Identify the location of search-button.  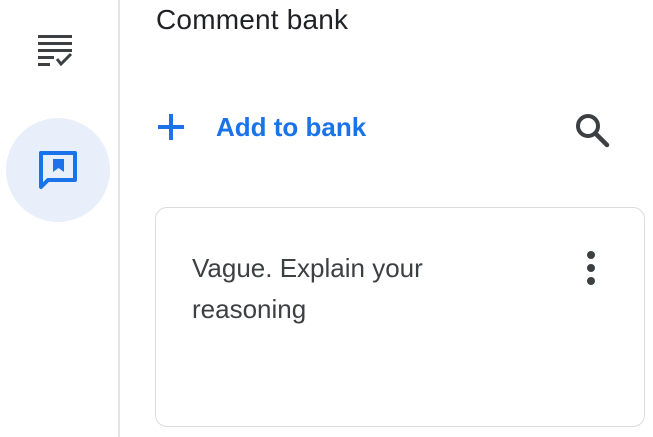
(592, 130).